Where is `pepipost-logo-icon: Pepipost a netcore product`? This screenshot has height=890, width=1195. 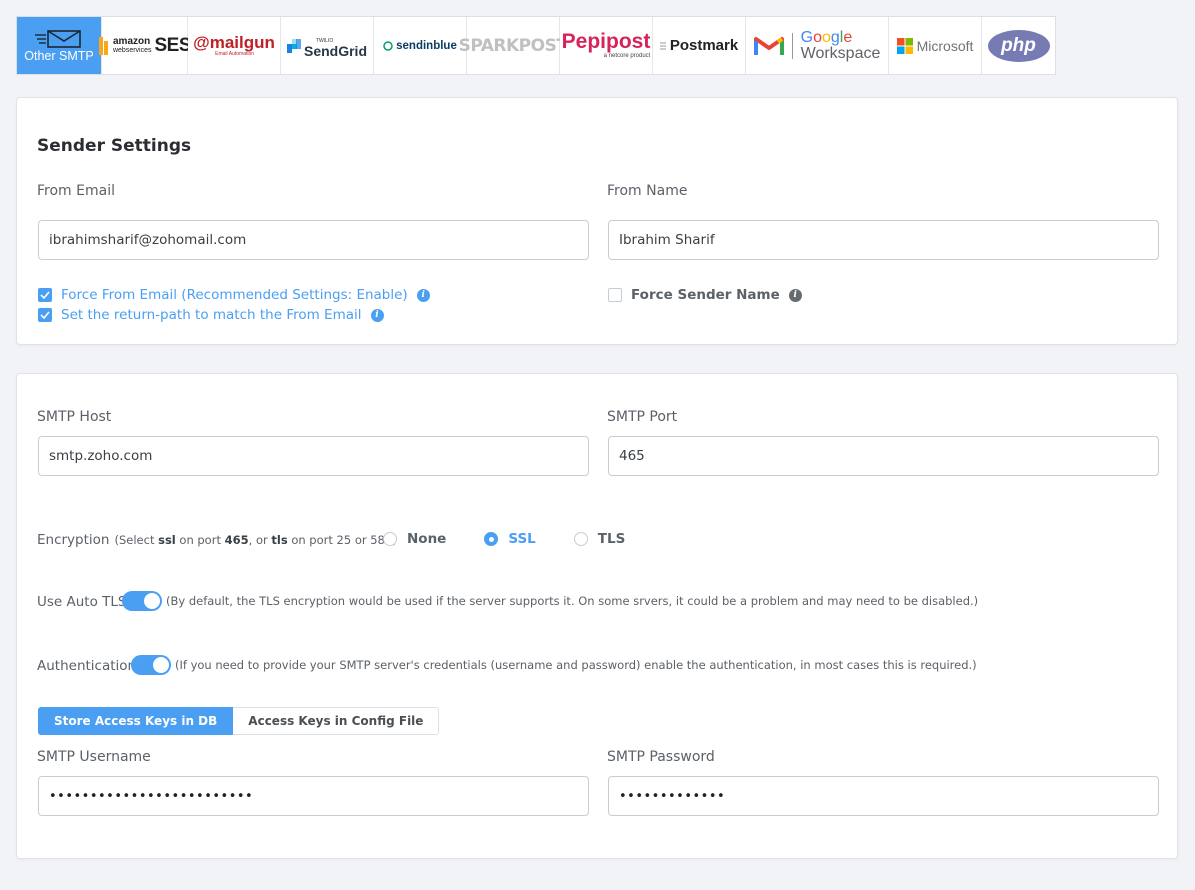 pepipost-logo-icon: Pepipost a netcore product is located at coordinates (606, 44).